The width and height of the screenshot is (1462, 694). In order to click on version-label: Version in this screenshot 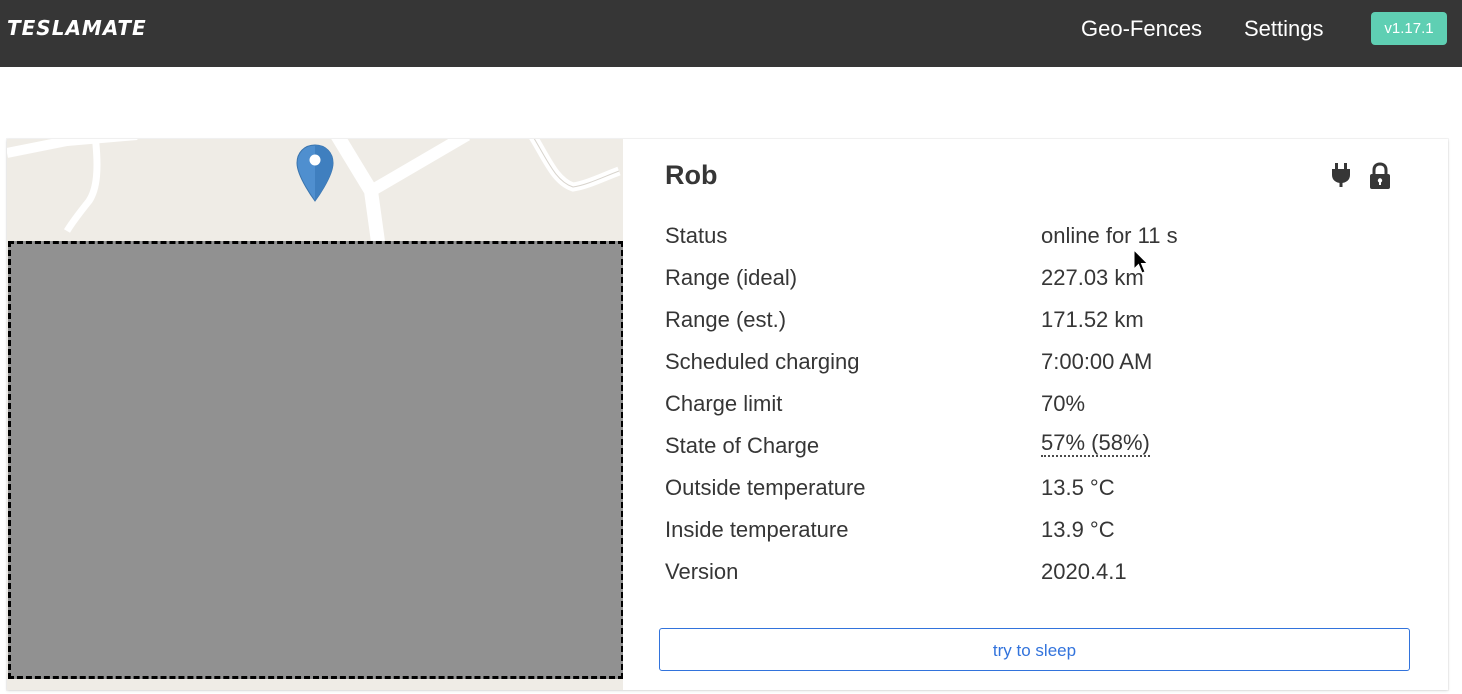, I will do `click(702, 571)`.